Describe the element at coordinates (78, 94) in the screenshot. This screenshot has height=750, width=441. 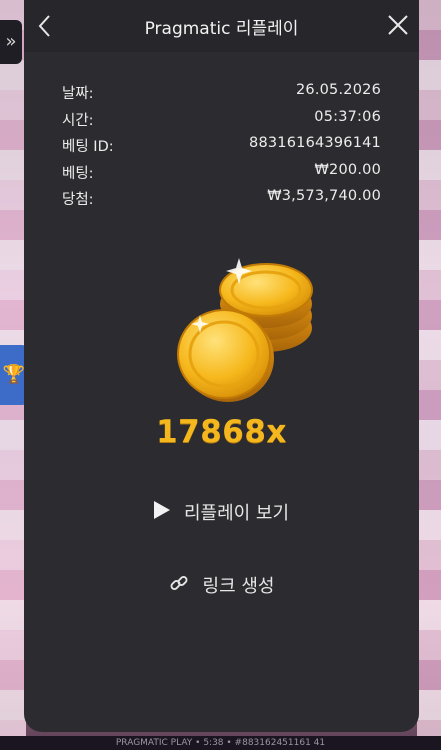
I see `date-label: 날짜:` at that location.